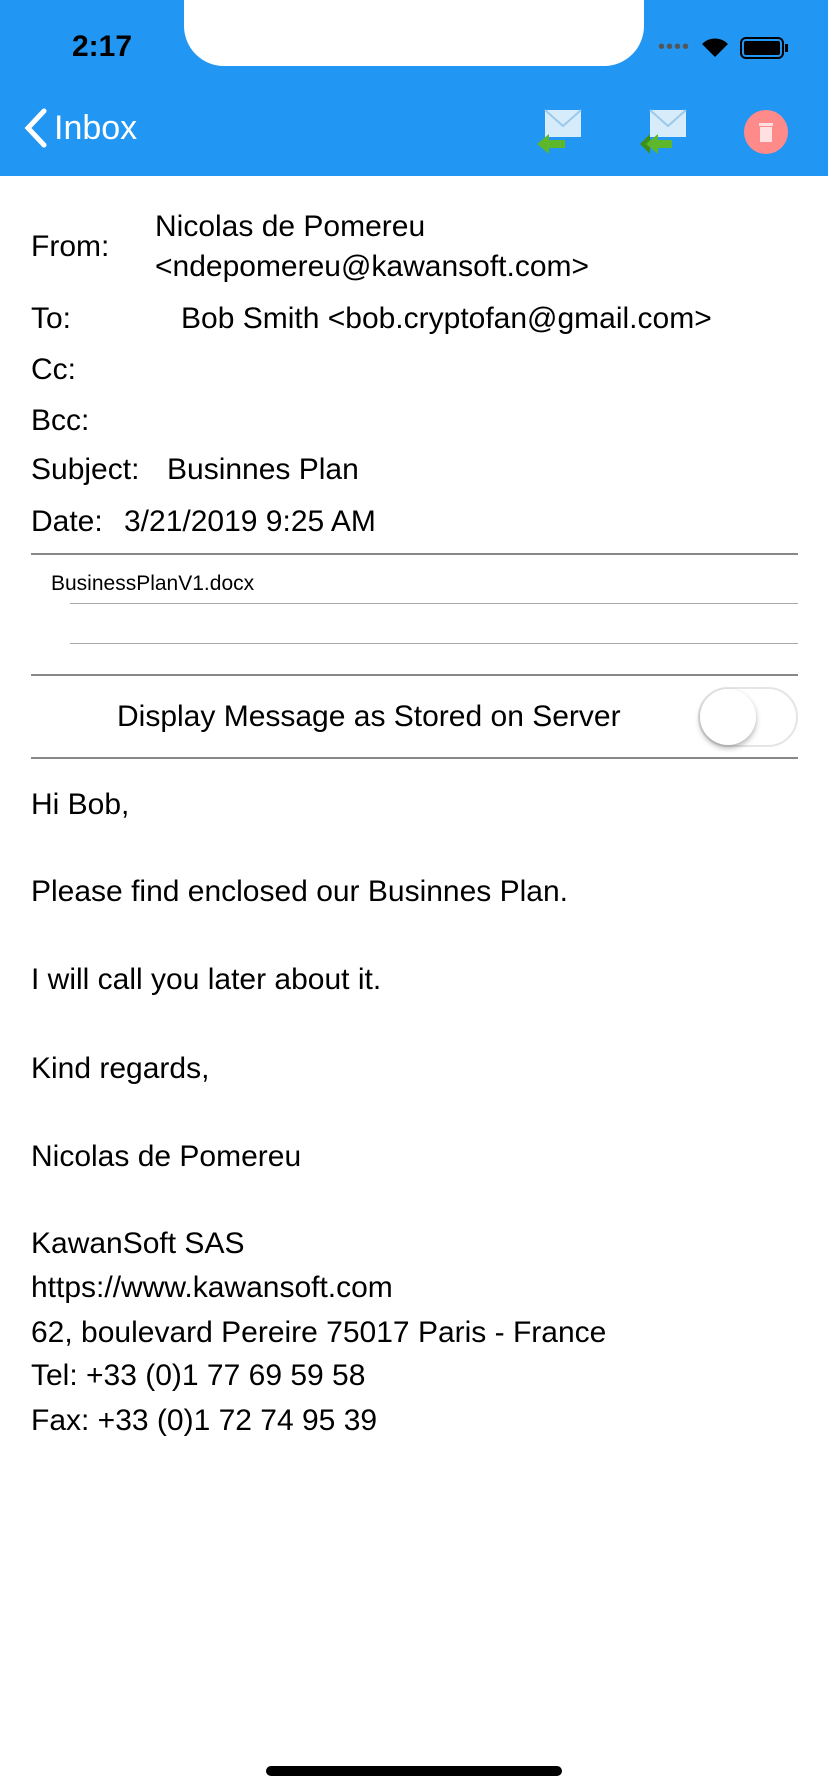  I want to click on navigation-bar: 2:17 •••• Inbox, so click(414, 88).